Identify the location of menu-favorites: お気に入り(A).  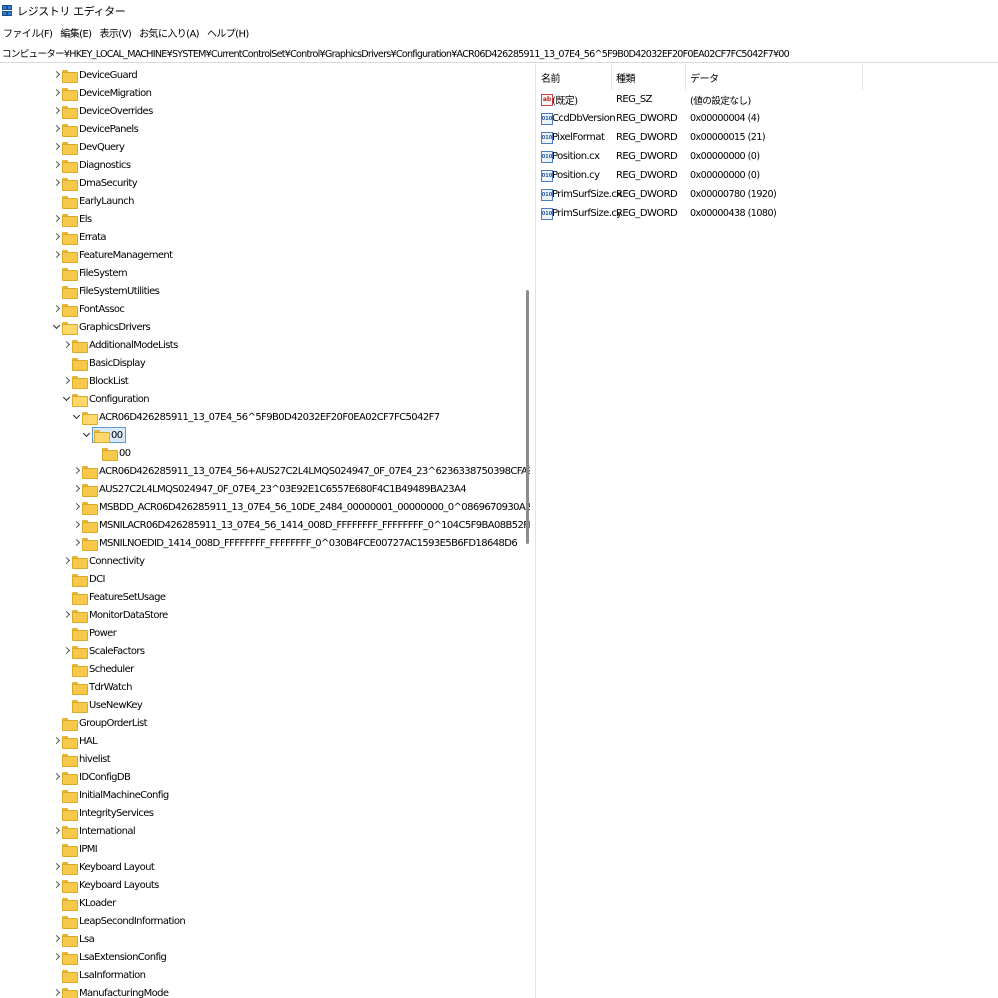
(169, 32).